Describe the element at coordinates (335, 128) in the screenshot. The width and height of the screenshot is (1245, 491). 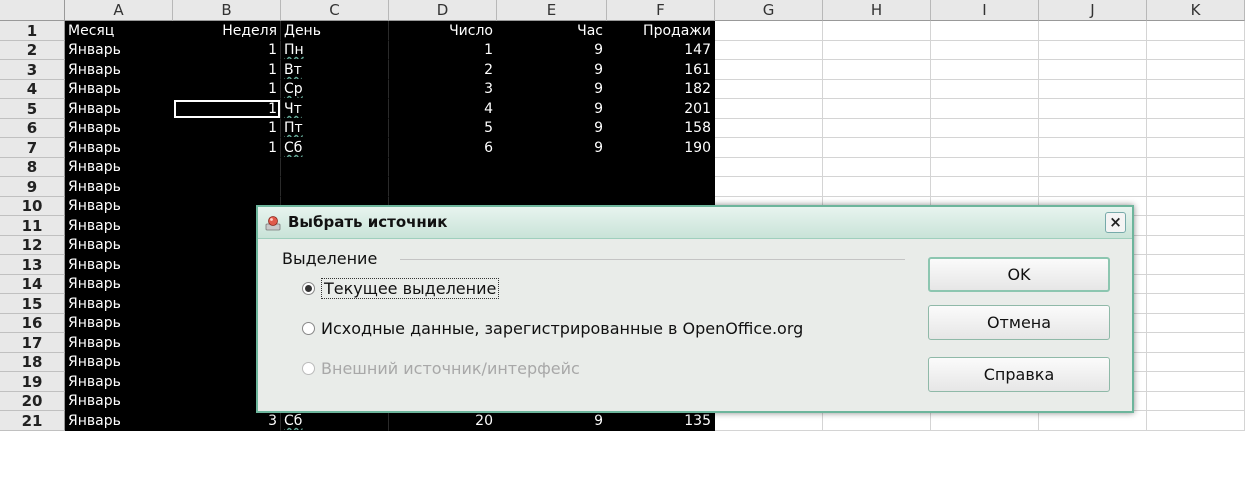
I see `cell-c6: Пт` at that location.